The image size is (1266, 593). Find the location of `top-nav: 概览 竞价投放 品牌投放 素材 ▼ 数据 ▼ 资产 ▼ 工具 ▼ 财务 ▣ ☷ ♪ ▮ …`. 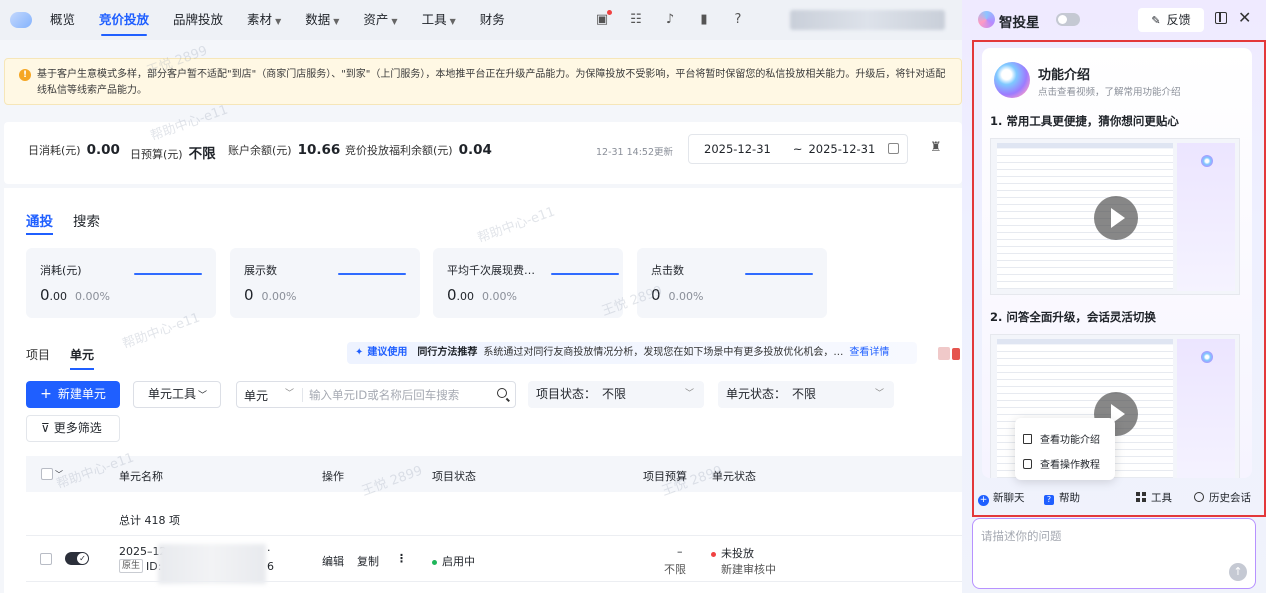

top-nav: 概览 竞价投放 品牌投放 素材 ▼ 数据 ▼ 资产 ▼ 工具 ▼ 财务 ▣ ☷ ♪ ▮ … is located at coordinates (481, 20).